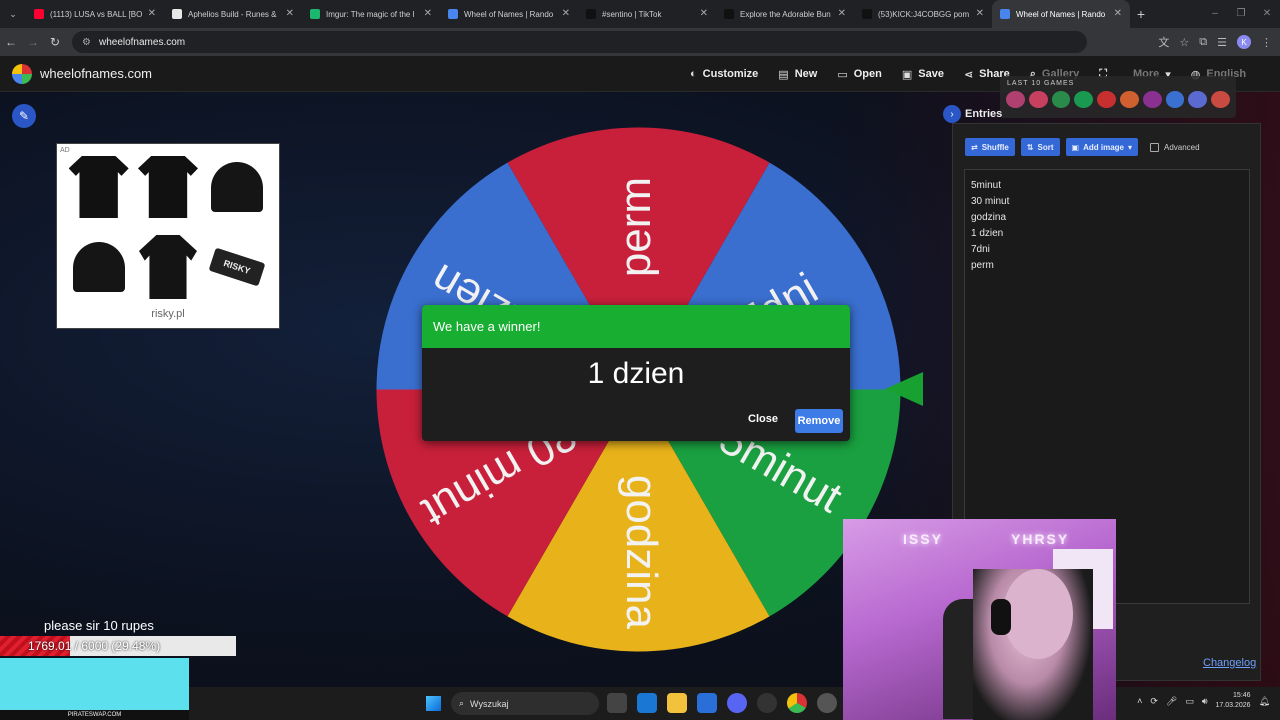 The width and height of the screenshot is (1280, 720). What do you see at coordinates (842, 74) in the screenshot?
I see `folder-icon: ▭` at bounding box center [842, 74].